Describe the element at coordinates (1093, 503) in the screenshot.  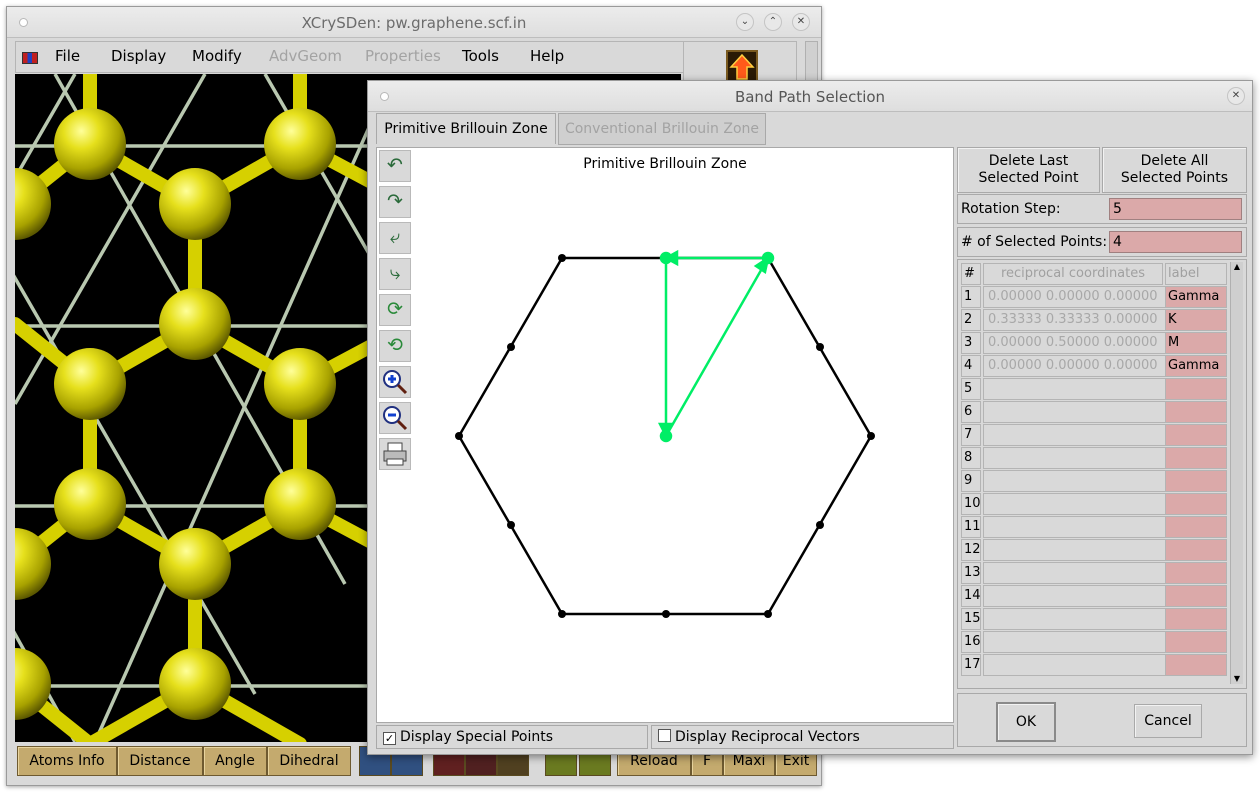
I see `table-row: 10` at that location.